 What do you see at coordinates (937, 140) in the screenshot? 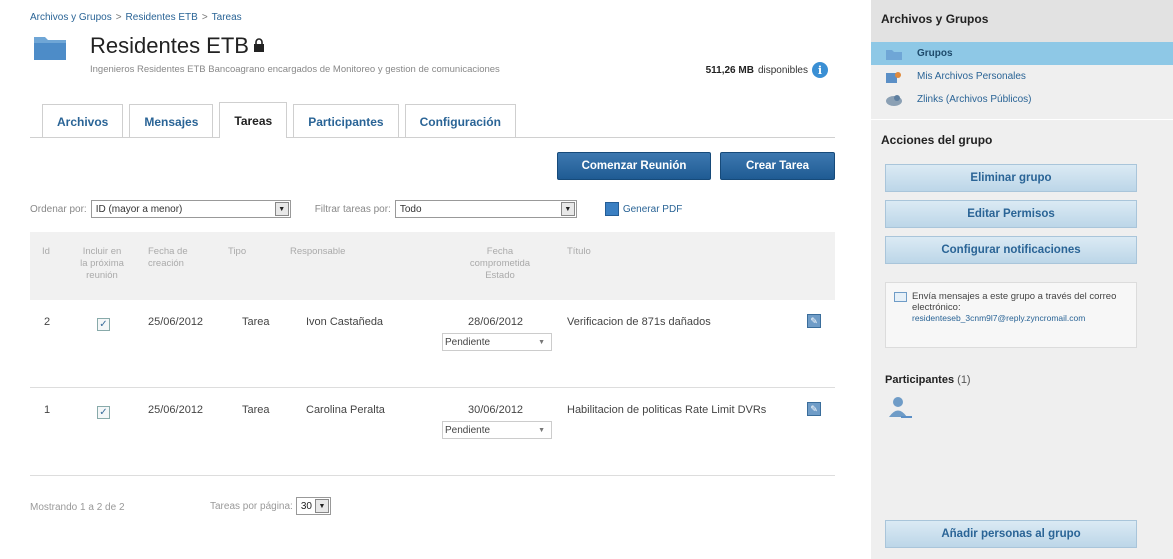
I see `group-actions-title: Acciones del grupo` at bounding box center [937, 140].